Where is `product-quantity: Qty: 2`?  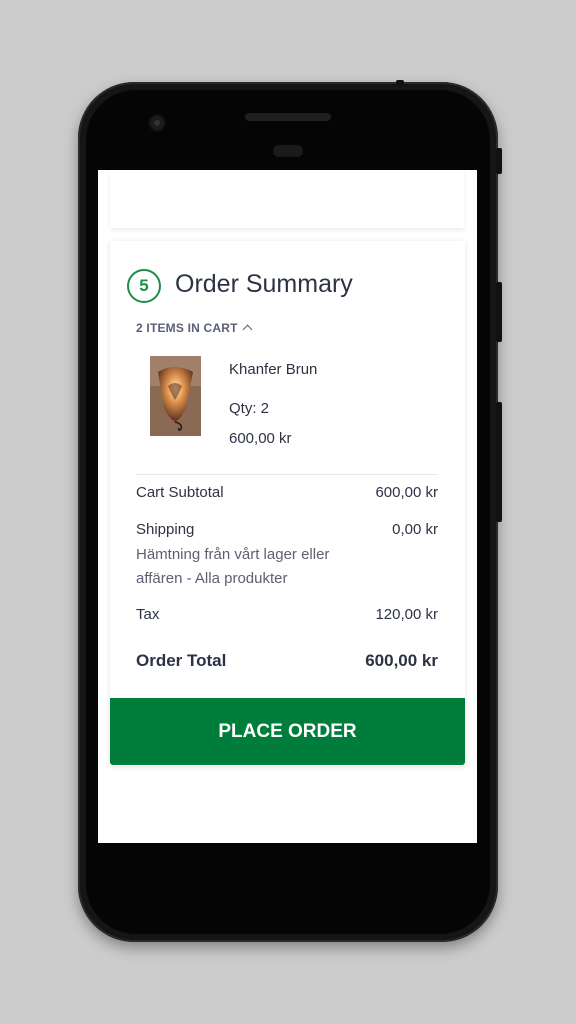 product-quantity: Qty: 2 is located at coordinates (249, 408).